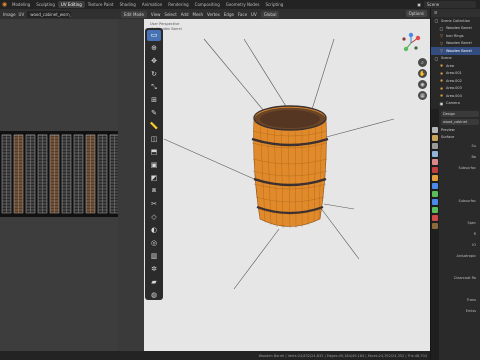  What do you see at coordinates (441, 43) in the screenshot?
I see `mesh-icon: ▽` at bounding box center [441, 43].